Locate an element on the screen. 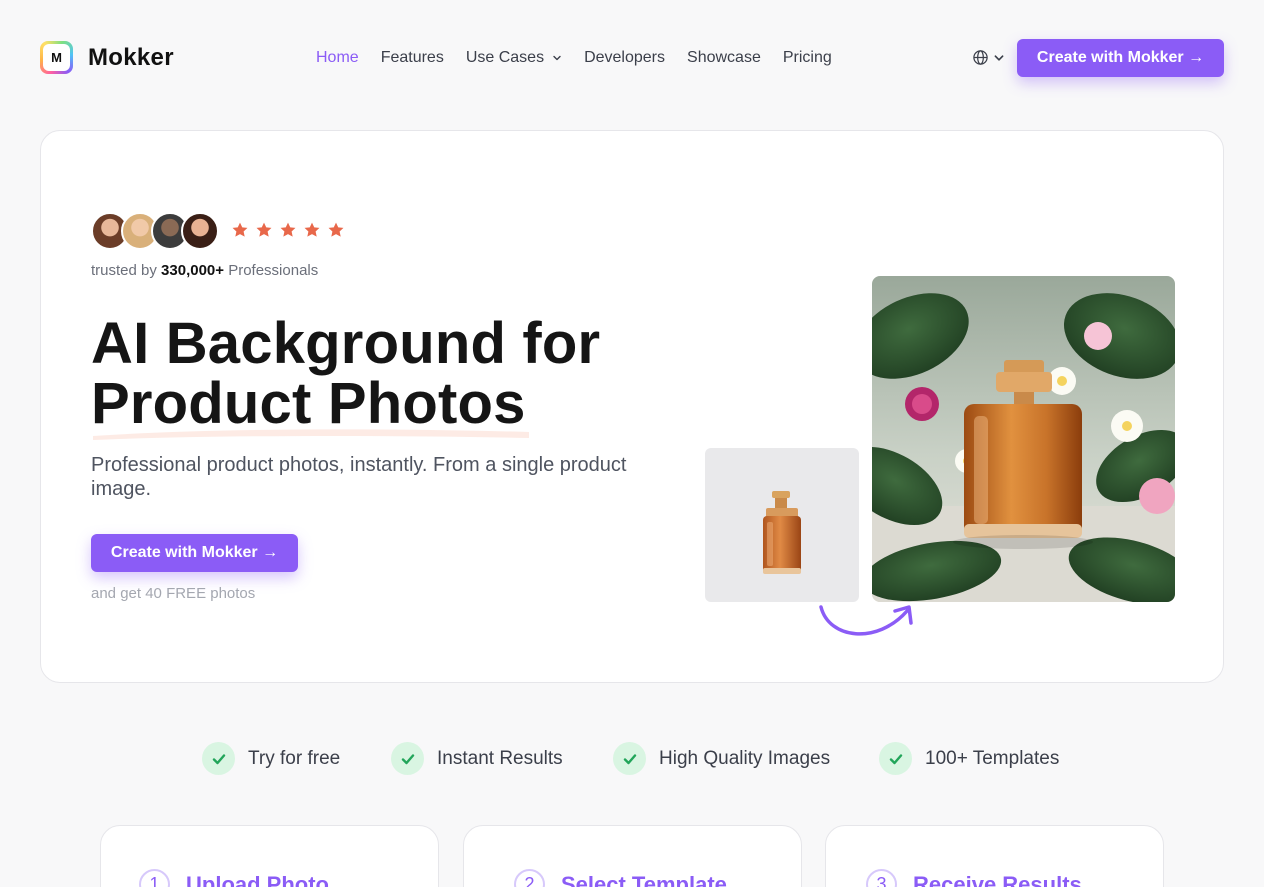 The image size is (1264, 887). trusted-suffix: Professionals is located at coordinates (271, 270).